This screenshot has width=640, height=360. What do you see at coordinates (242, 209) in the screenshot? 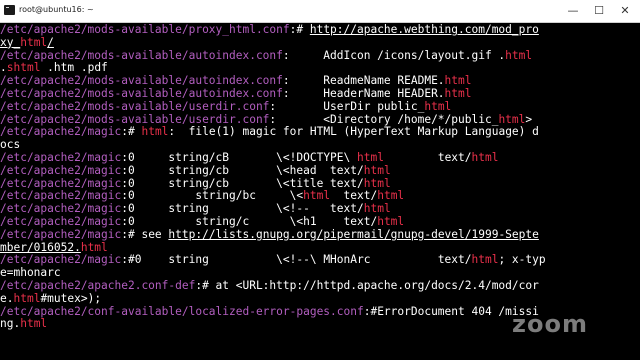
I see `line-text: :0 string \<!-- text/` at bounding box center [242, 209].